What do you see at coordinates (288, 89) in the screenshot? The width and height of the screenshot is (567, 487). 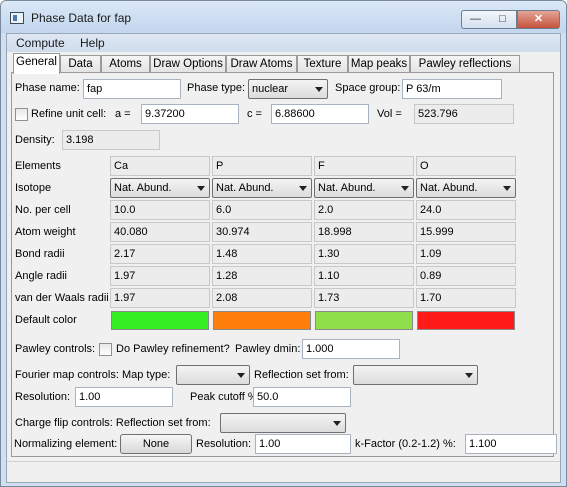 I see `phase-type-select: nuclear` at bounding box center [288, 89].